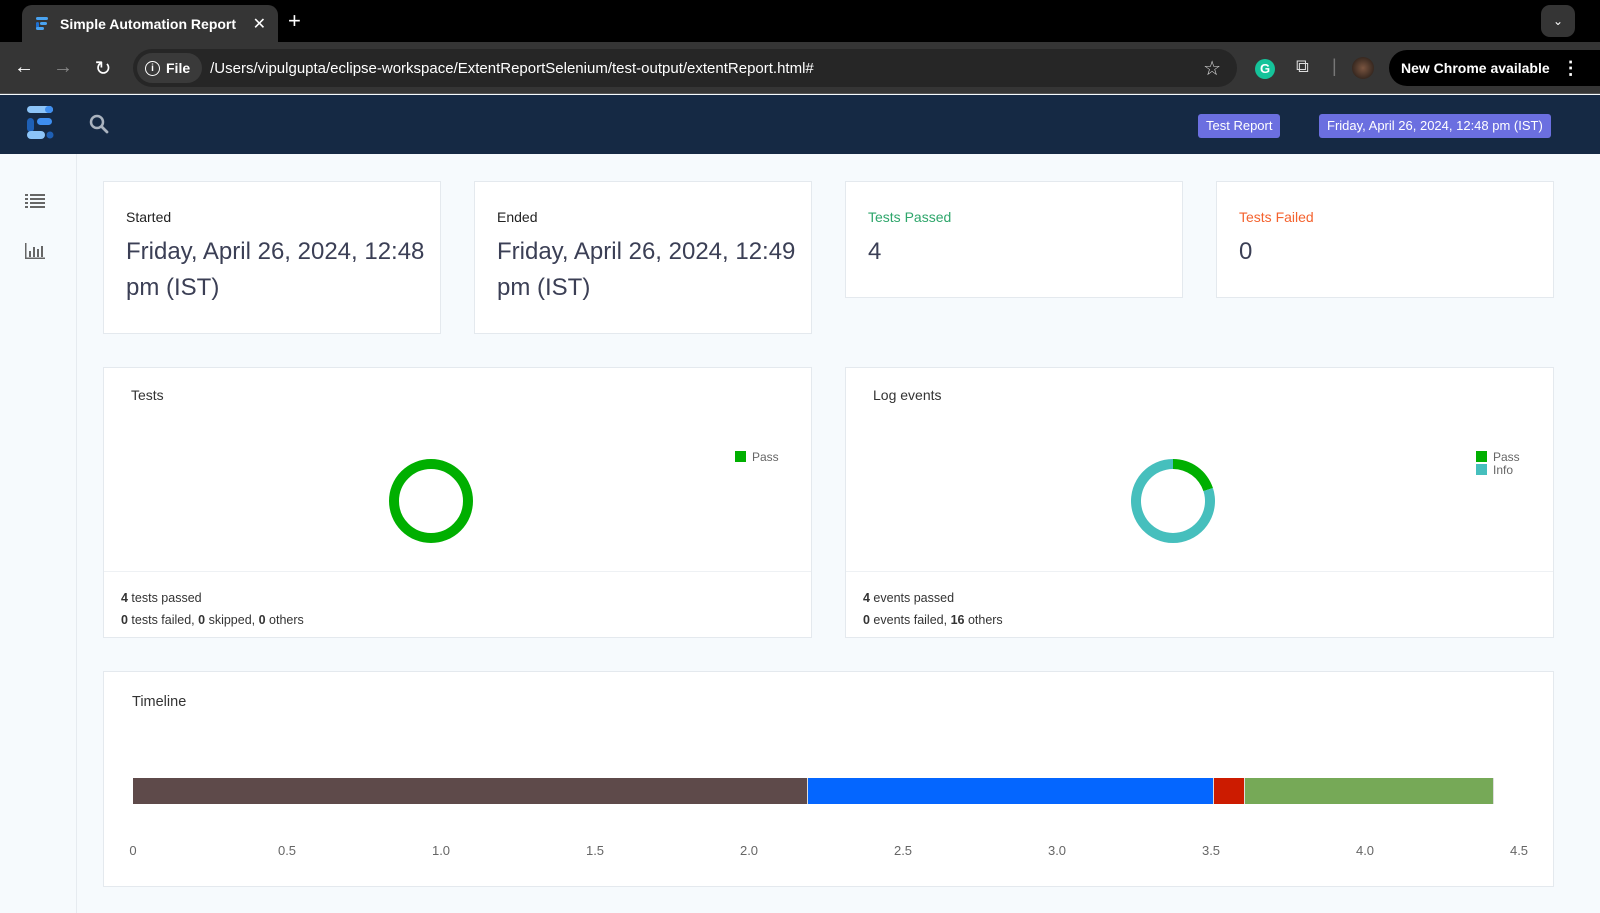 The width and height of the screenshot is (1600, 913). Describe the element at coordinates (294, 21) in the screenshot. I see `new-tab-icon: +` at that location.